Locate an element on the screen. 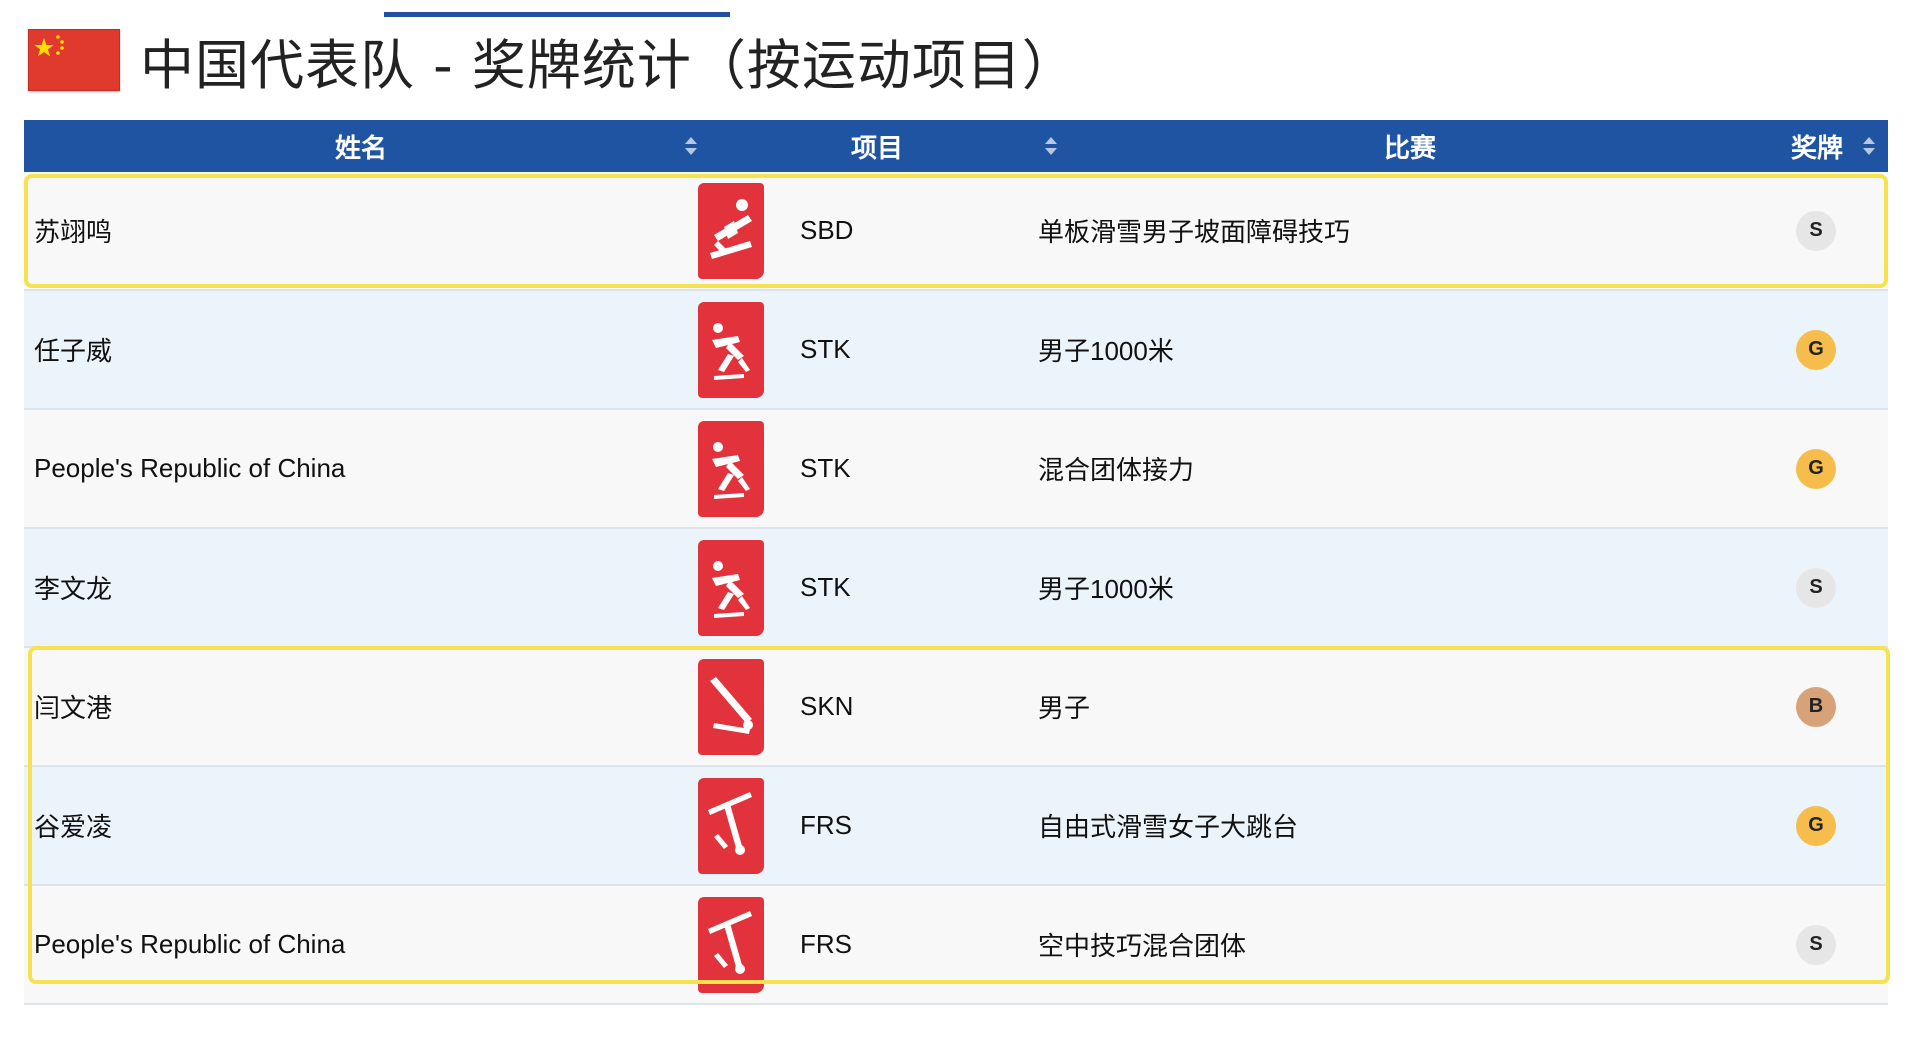 The image size is (1926, 1048). snowboard-icon is located at coordinates (731, 230).